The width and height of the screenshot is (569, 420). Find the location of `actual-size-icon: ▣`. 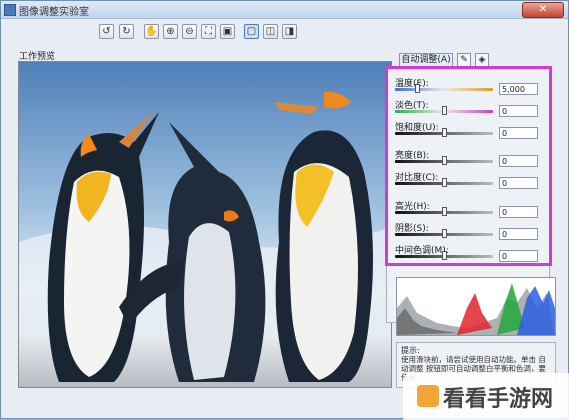

actual-size-icon: ▣ is located at coordinates (227, 31).